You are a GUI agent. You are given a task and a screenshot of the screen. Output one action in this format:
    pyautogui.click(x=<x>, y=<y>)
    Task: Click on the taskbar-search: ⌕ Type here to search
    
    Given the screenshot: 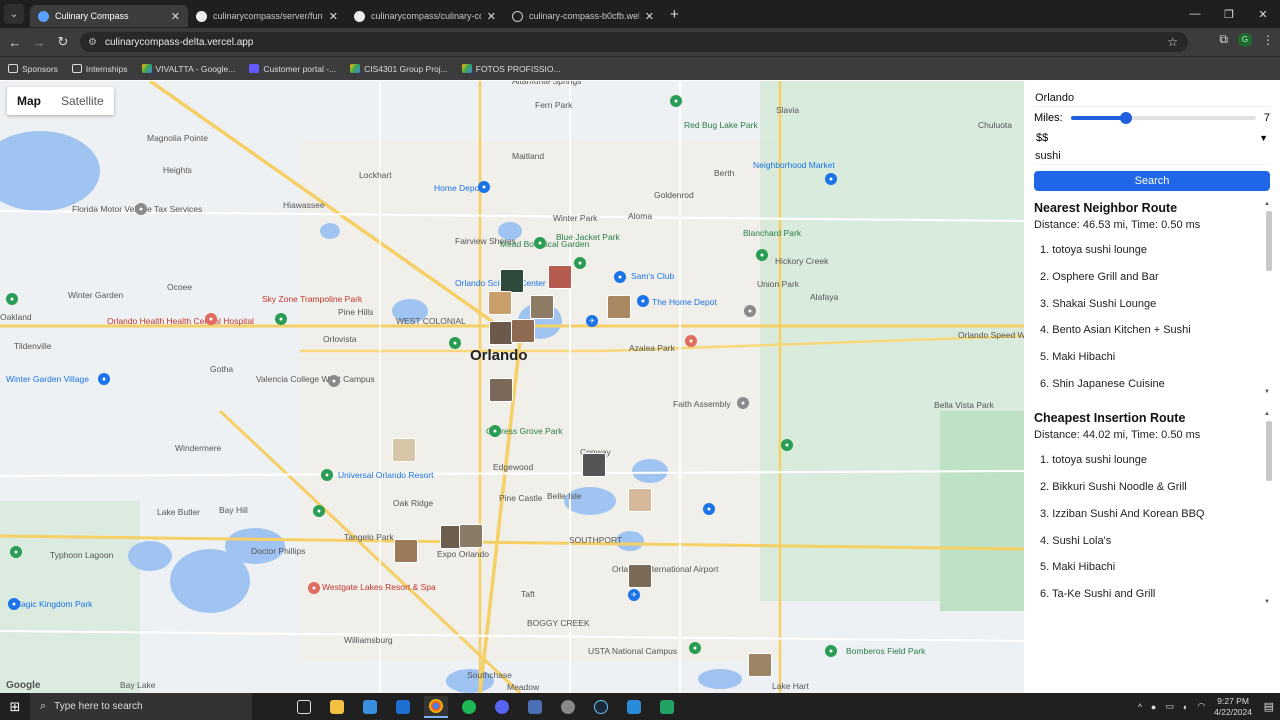 What is the action you would take?
    pyautogui.click(x=141, y=706)
    